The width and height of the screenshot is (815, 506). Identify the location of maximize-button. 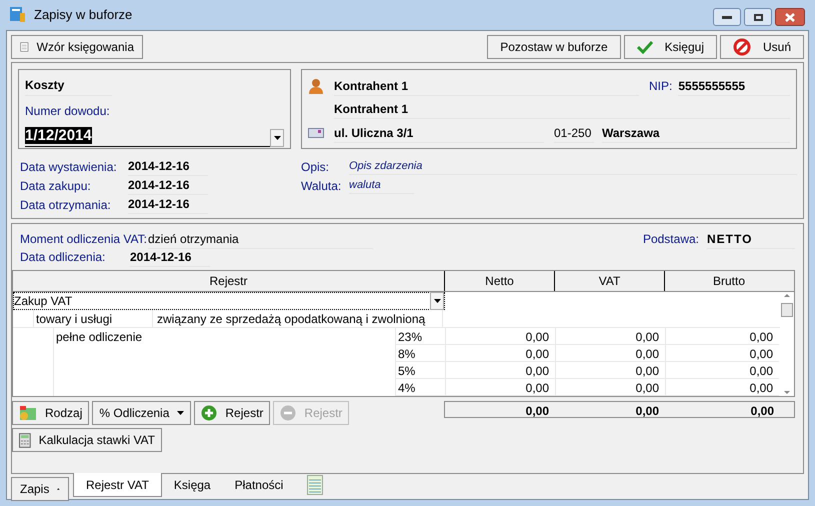
(758, 17).